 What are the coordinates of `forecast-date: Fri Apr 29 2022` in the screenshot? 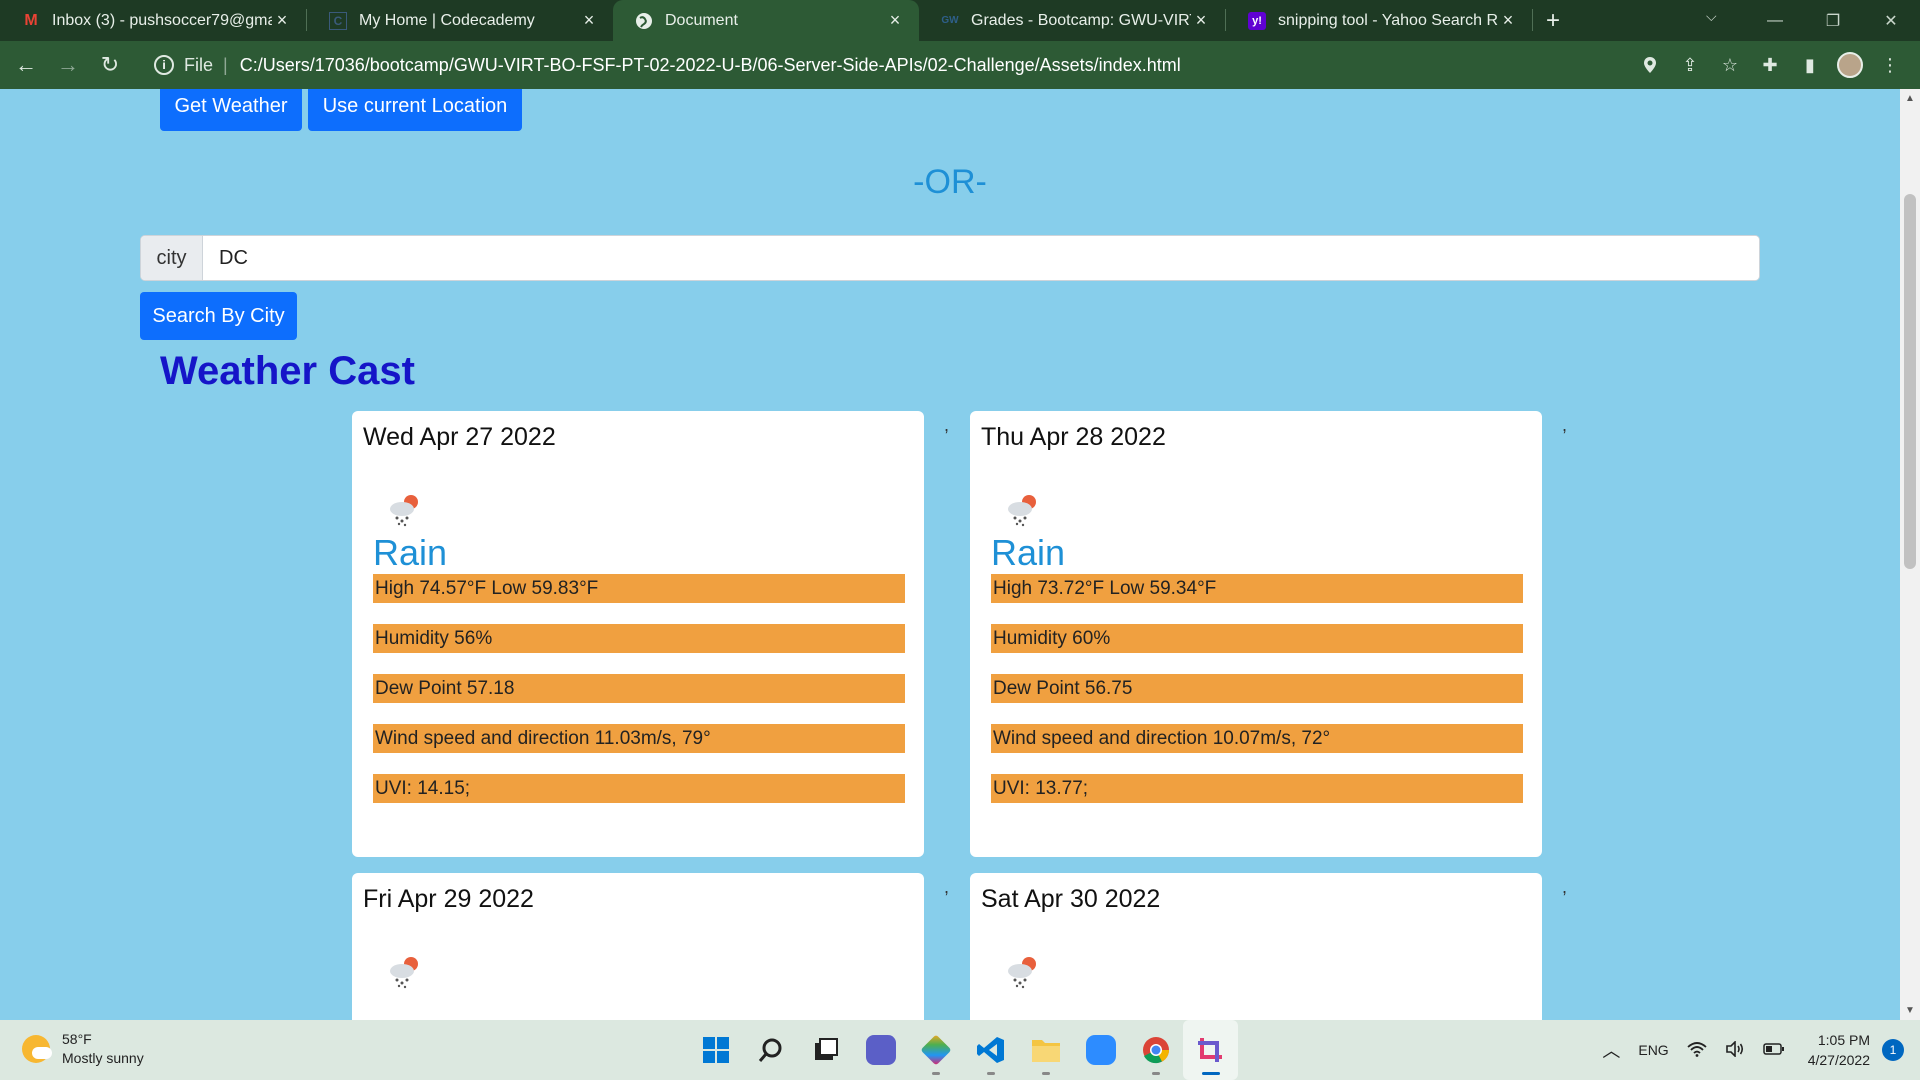 It's located at (448, 899).